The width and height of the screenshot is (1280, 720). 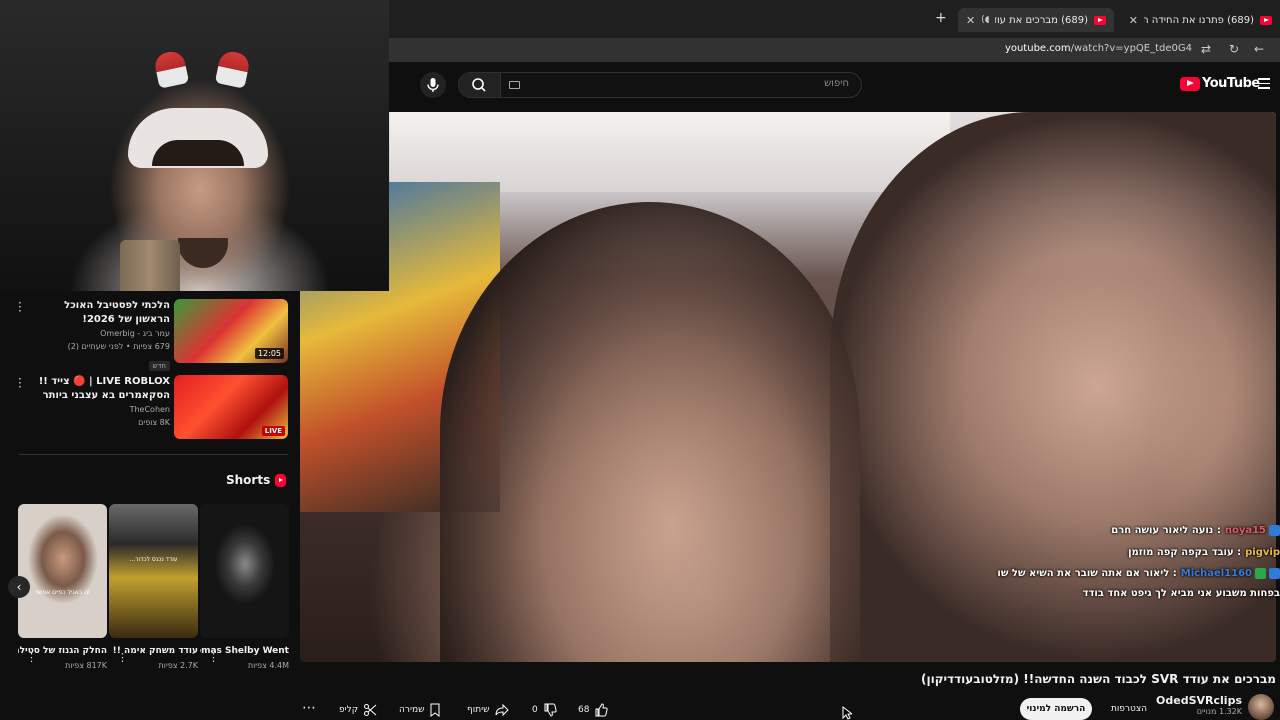 What do you see at coordinates (1245, 530) in the screenshot?
I see `chat-username: noya15` at bounding box center [1245, 530].